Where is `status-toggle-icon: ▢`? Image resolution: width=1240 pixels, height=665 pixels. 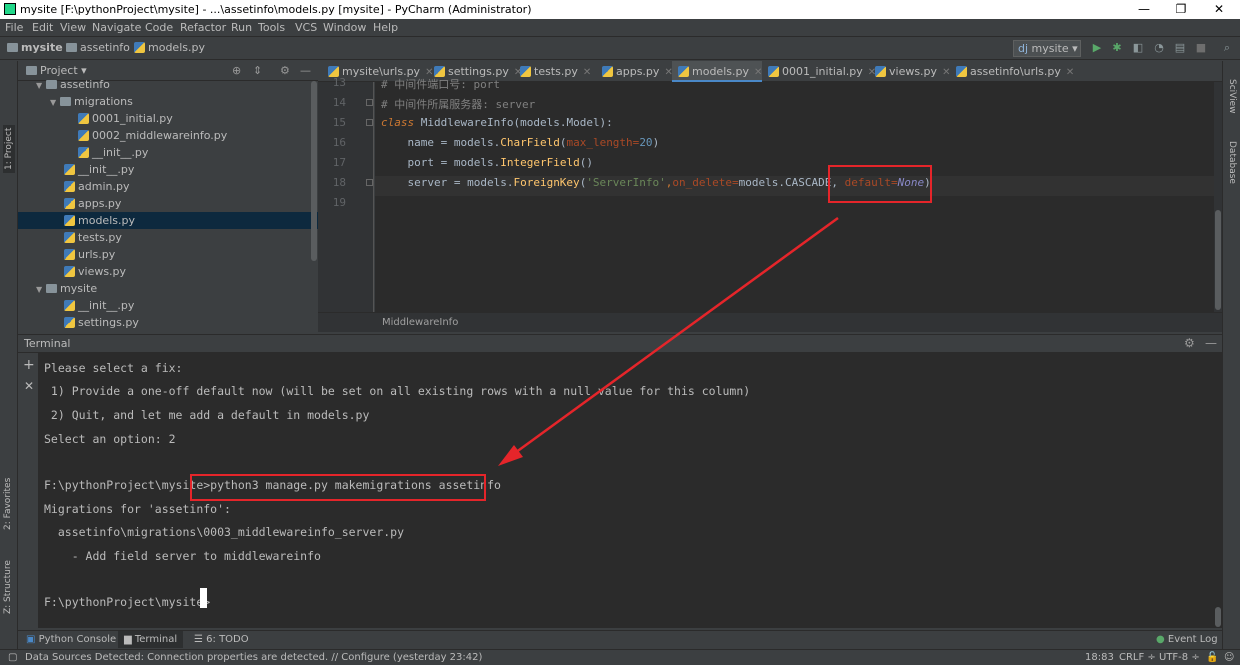 status-toggle-icon: ▢ is located at coordinates (12, 657).